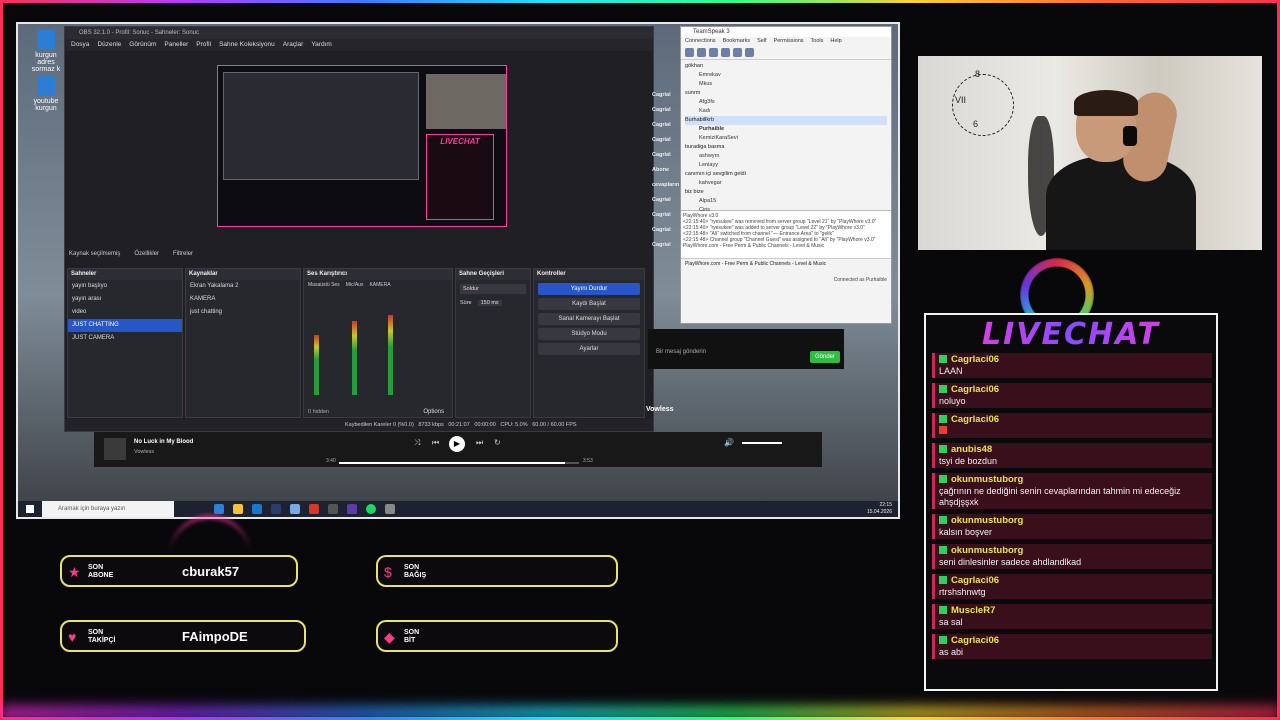 This screenshot has height=720, width=1280. I want to click on menu-item: Help, so click(835, 41).